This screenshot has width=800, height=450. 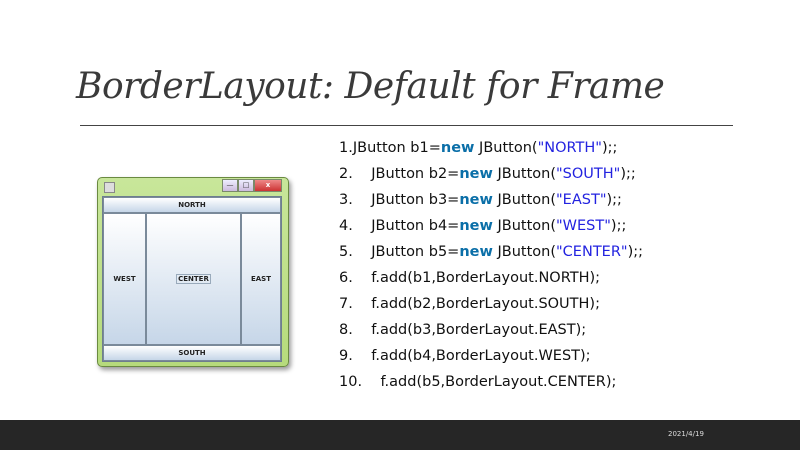 What do you see at coordinates (479, 330) in the screenshot?
I see `code-pre: f.add(b3,BorderLayout.EAST);` at bounding box center [479, 330].